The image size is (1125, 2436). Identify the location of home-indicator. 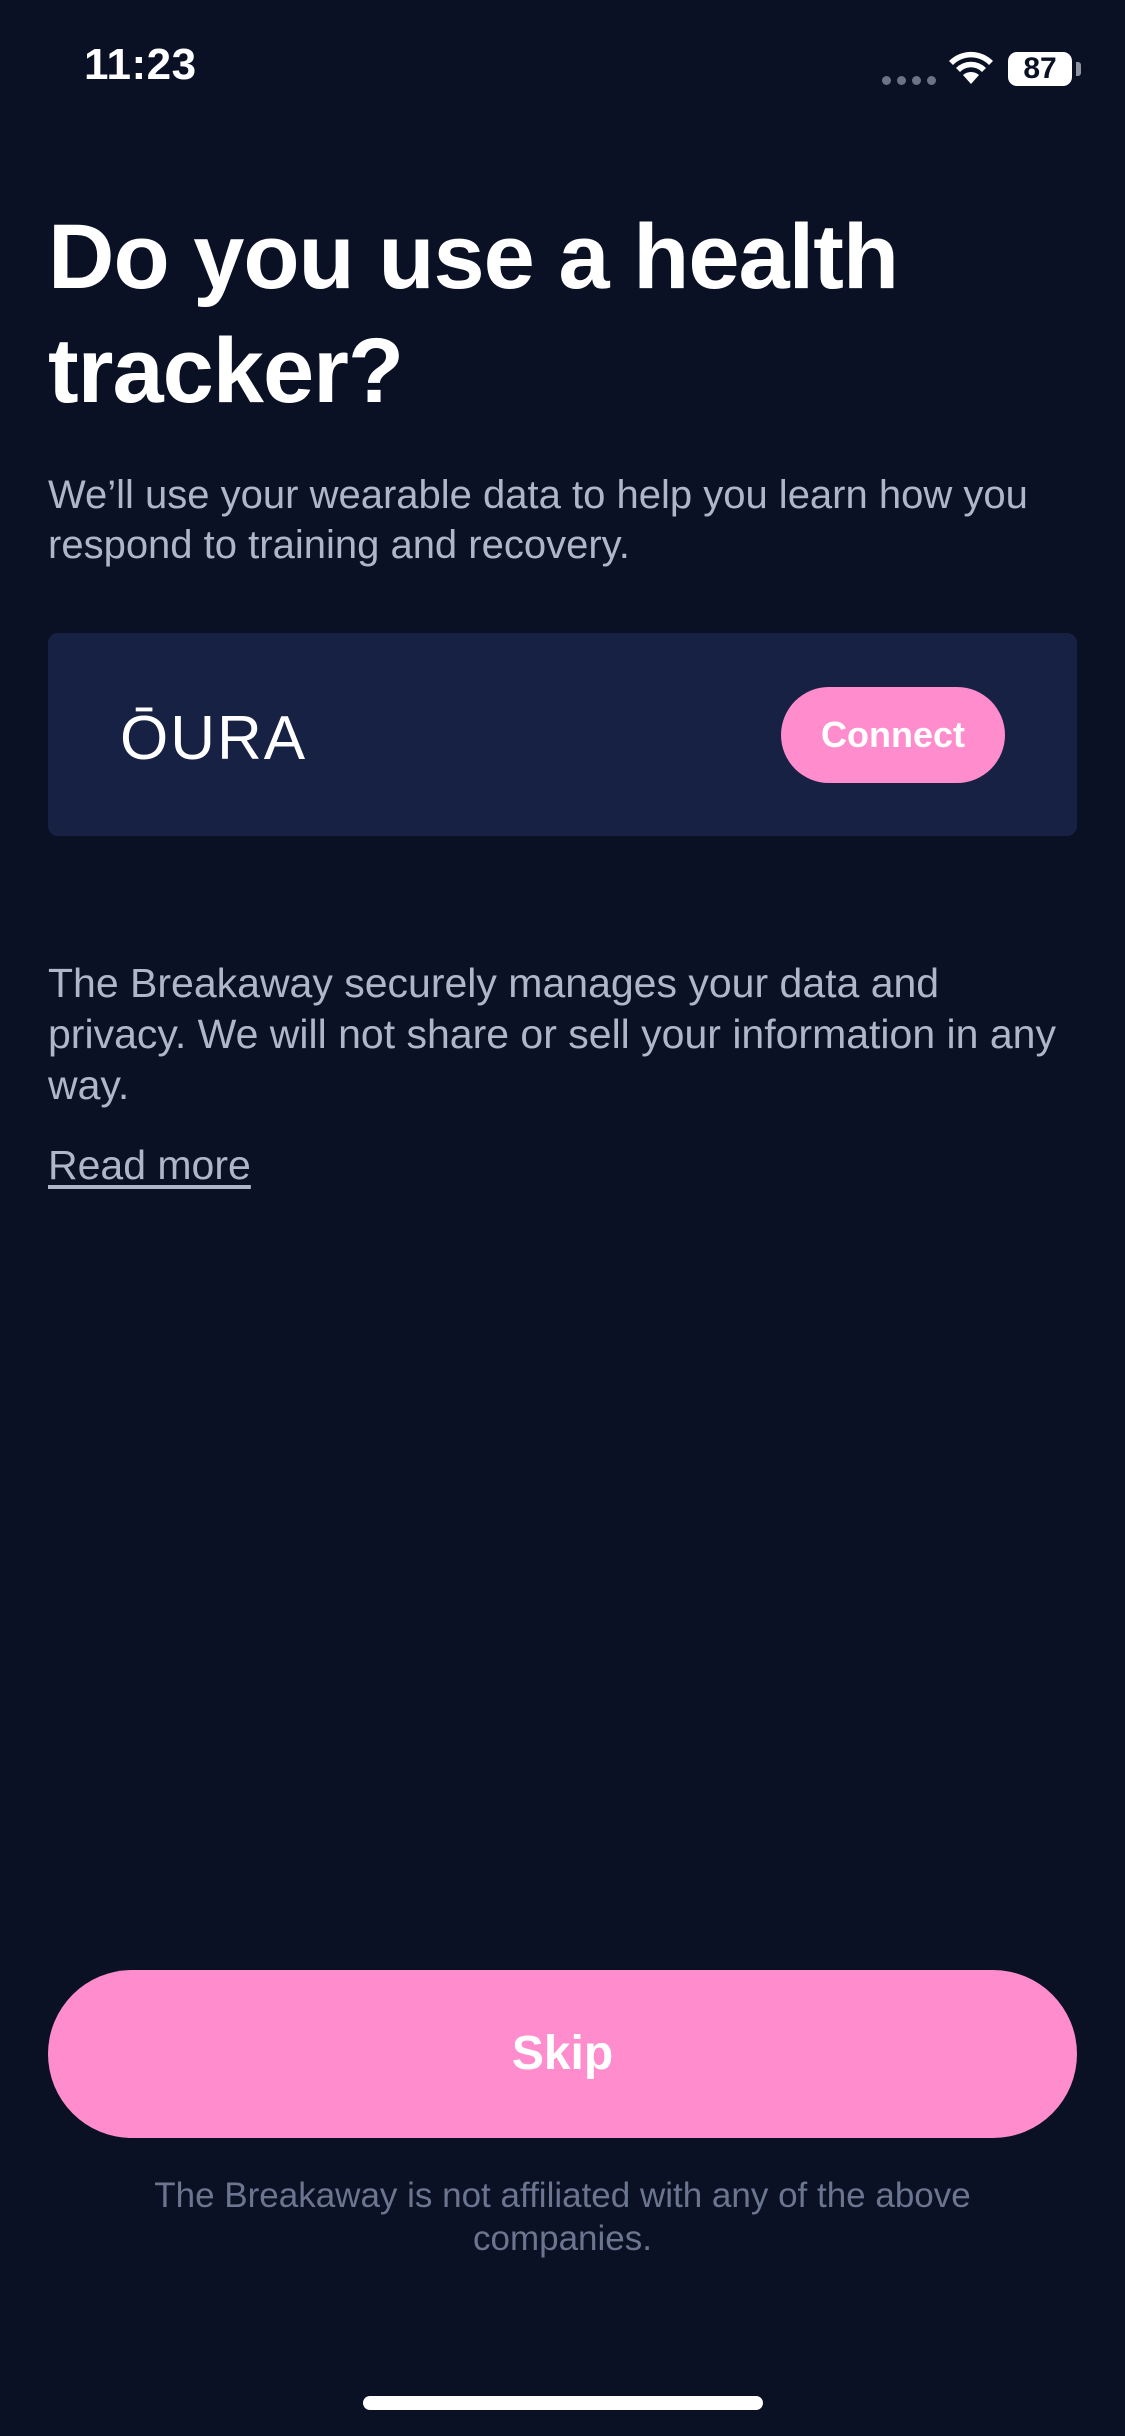
(563, 2403).